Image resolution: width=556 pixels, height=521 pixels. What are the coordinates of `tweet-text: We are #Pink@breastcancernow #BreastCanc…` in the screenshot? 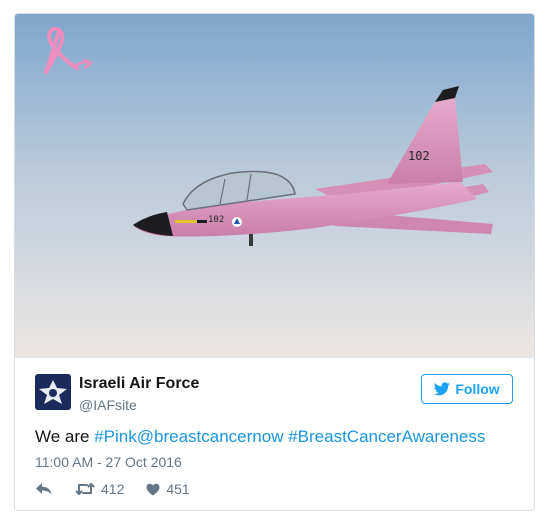 It's located at (260, 437).